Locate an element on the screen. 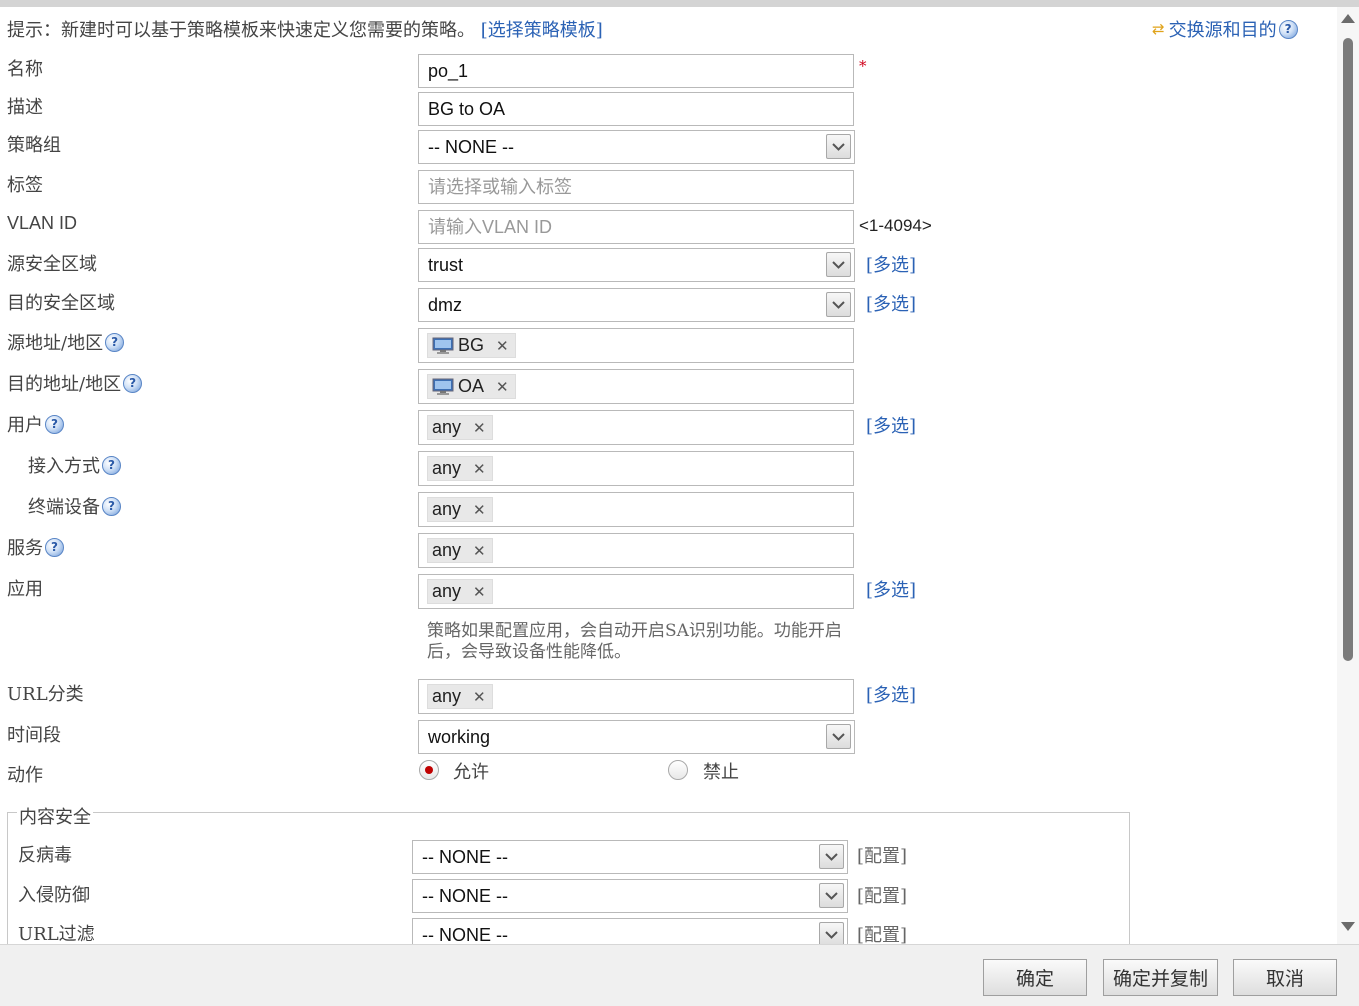  terminal-device-label: 终端设备 ? is located at coordinates (74, 506).